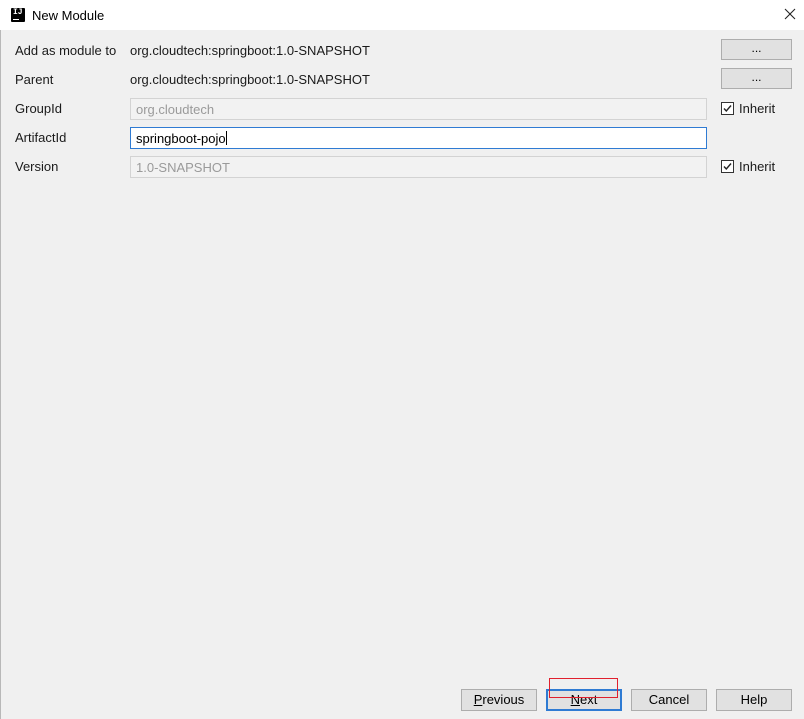  I want to click on cancel-button: Cancel, so click(669, 700).